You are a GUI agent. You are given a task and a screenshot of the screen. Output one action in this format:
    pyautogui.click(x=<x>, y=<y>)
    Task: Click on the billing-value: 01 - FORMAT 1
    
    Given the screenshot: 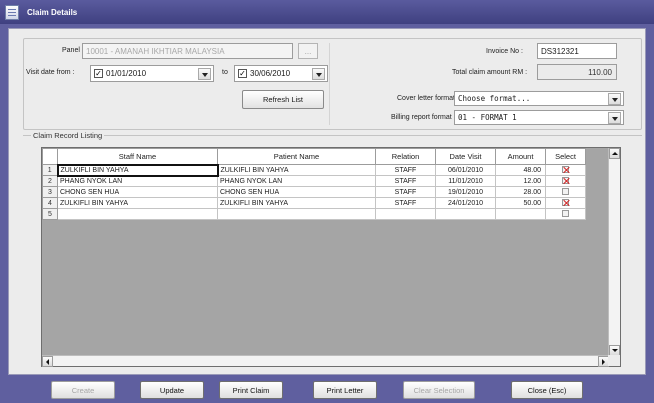 What is the action you would take?
    pyautogui.click(x=487, y=117)
    